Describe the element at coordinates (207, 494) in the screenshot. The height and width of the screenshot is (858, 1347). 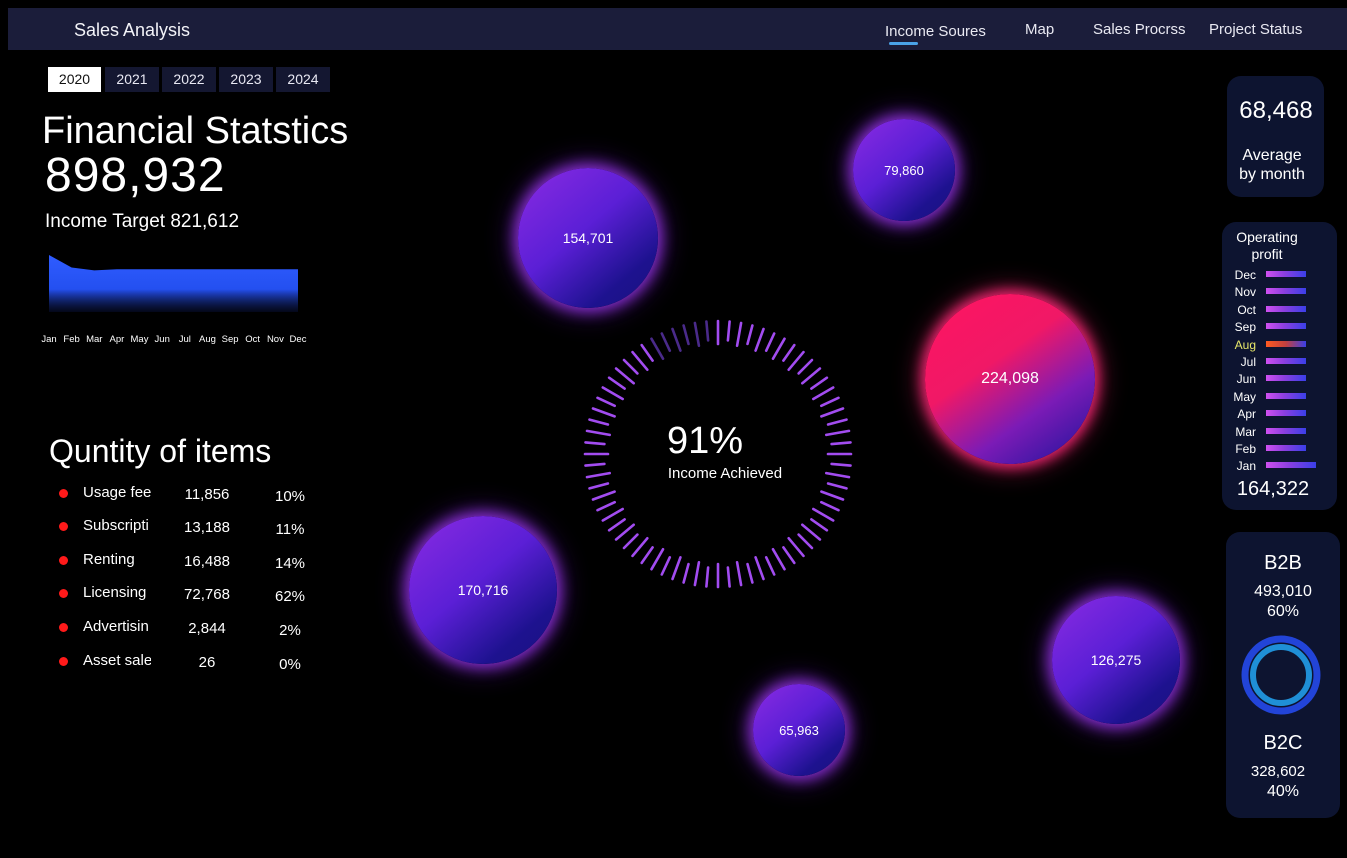
I see `quantity-value: 11,856` at that location.